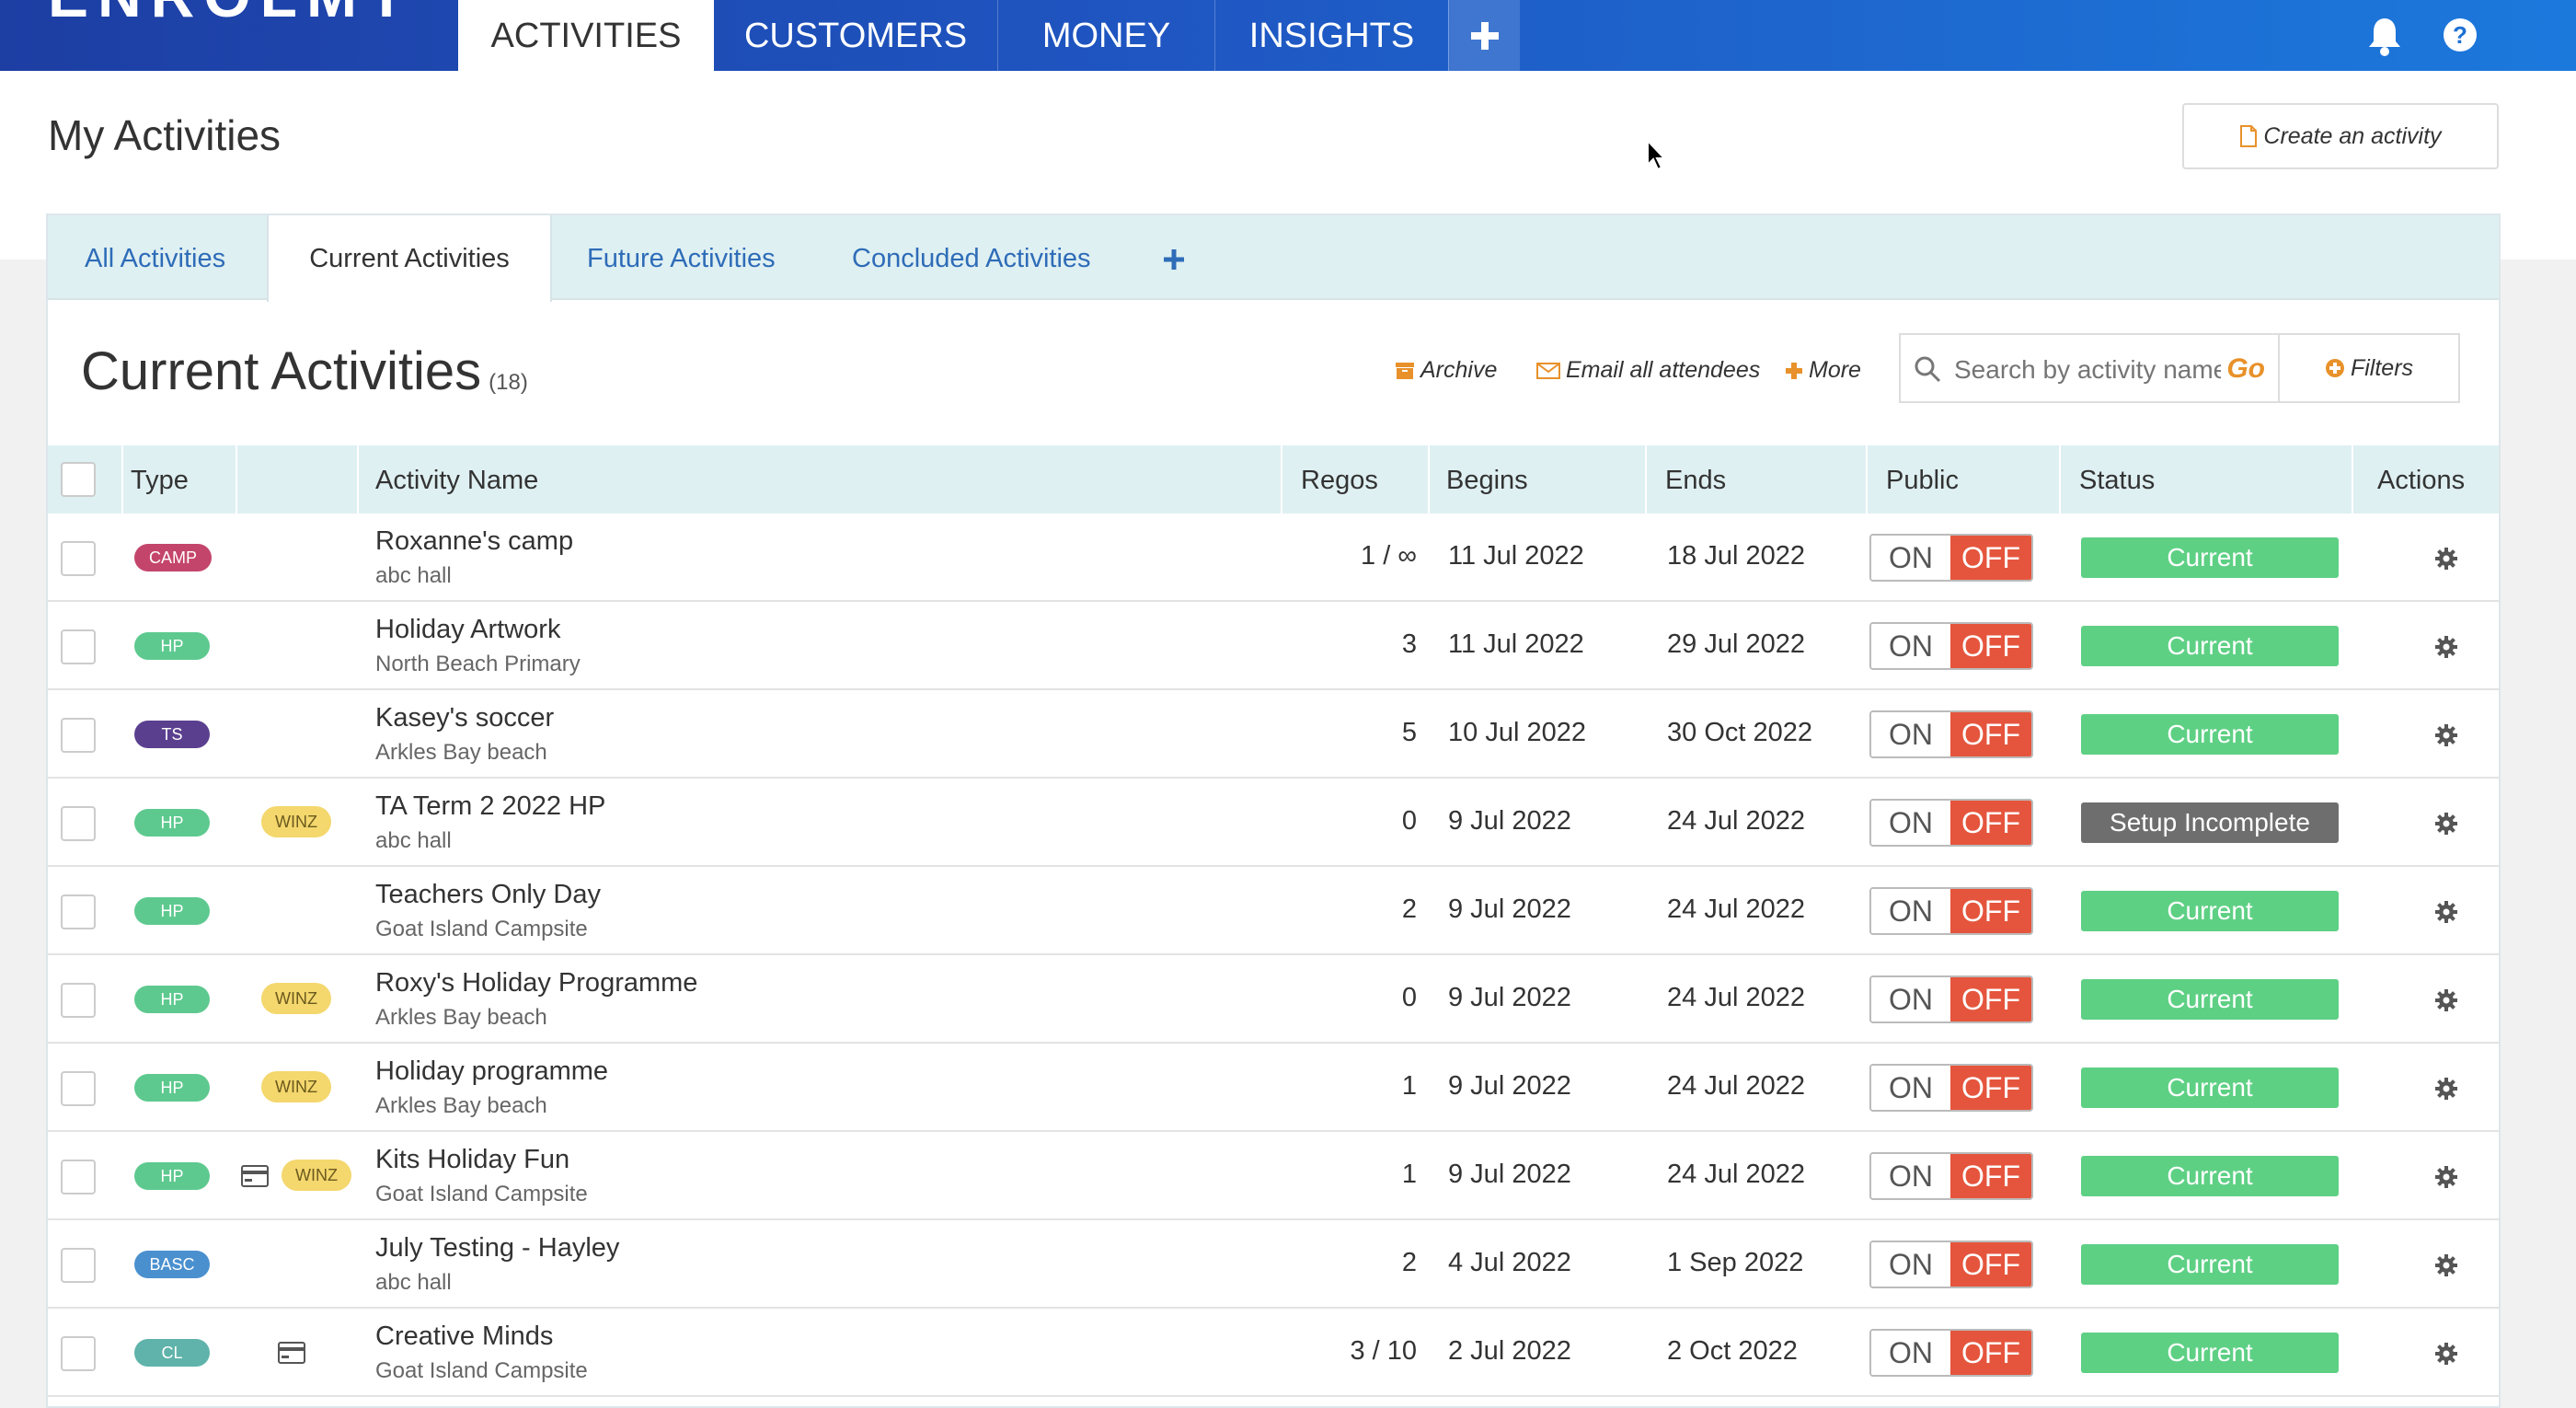 This screenshot has height=1408, width=2576. Describe the element at coordinates (464, 718) in the screenshot. I see `activity-name-link: Kasey's soccer` at that location.